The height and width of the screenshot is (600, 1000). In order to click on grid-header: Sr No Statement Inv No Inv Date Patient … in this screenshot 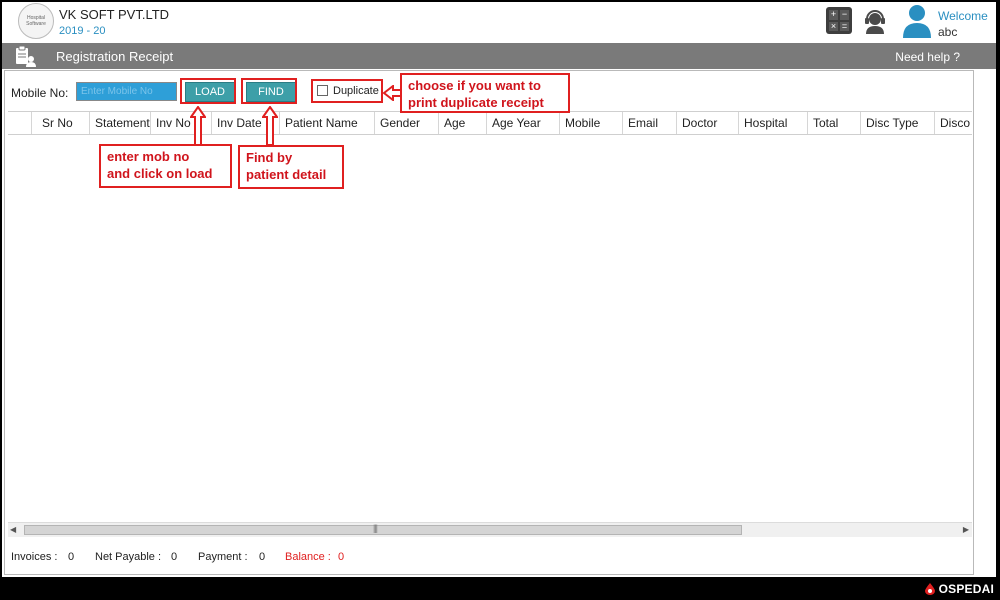, I will do `click(490, 123)`.